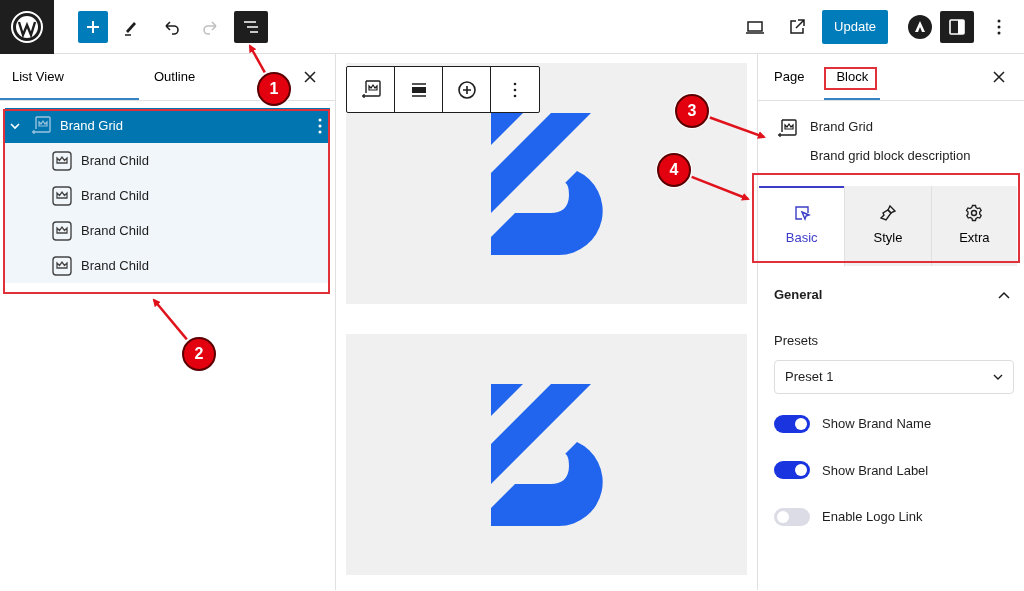 The width and height of the screenshot is (1024, 591). I want to click on step-number-badge: 1, so click(274, 89).